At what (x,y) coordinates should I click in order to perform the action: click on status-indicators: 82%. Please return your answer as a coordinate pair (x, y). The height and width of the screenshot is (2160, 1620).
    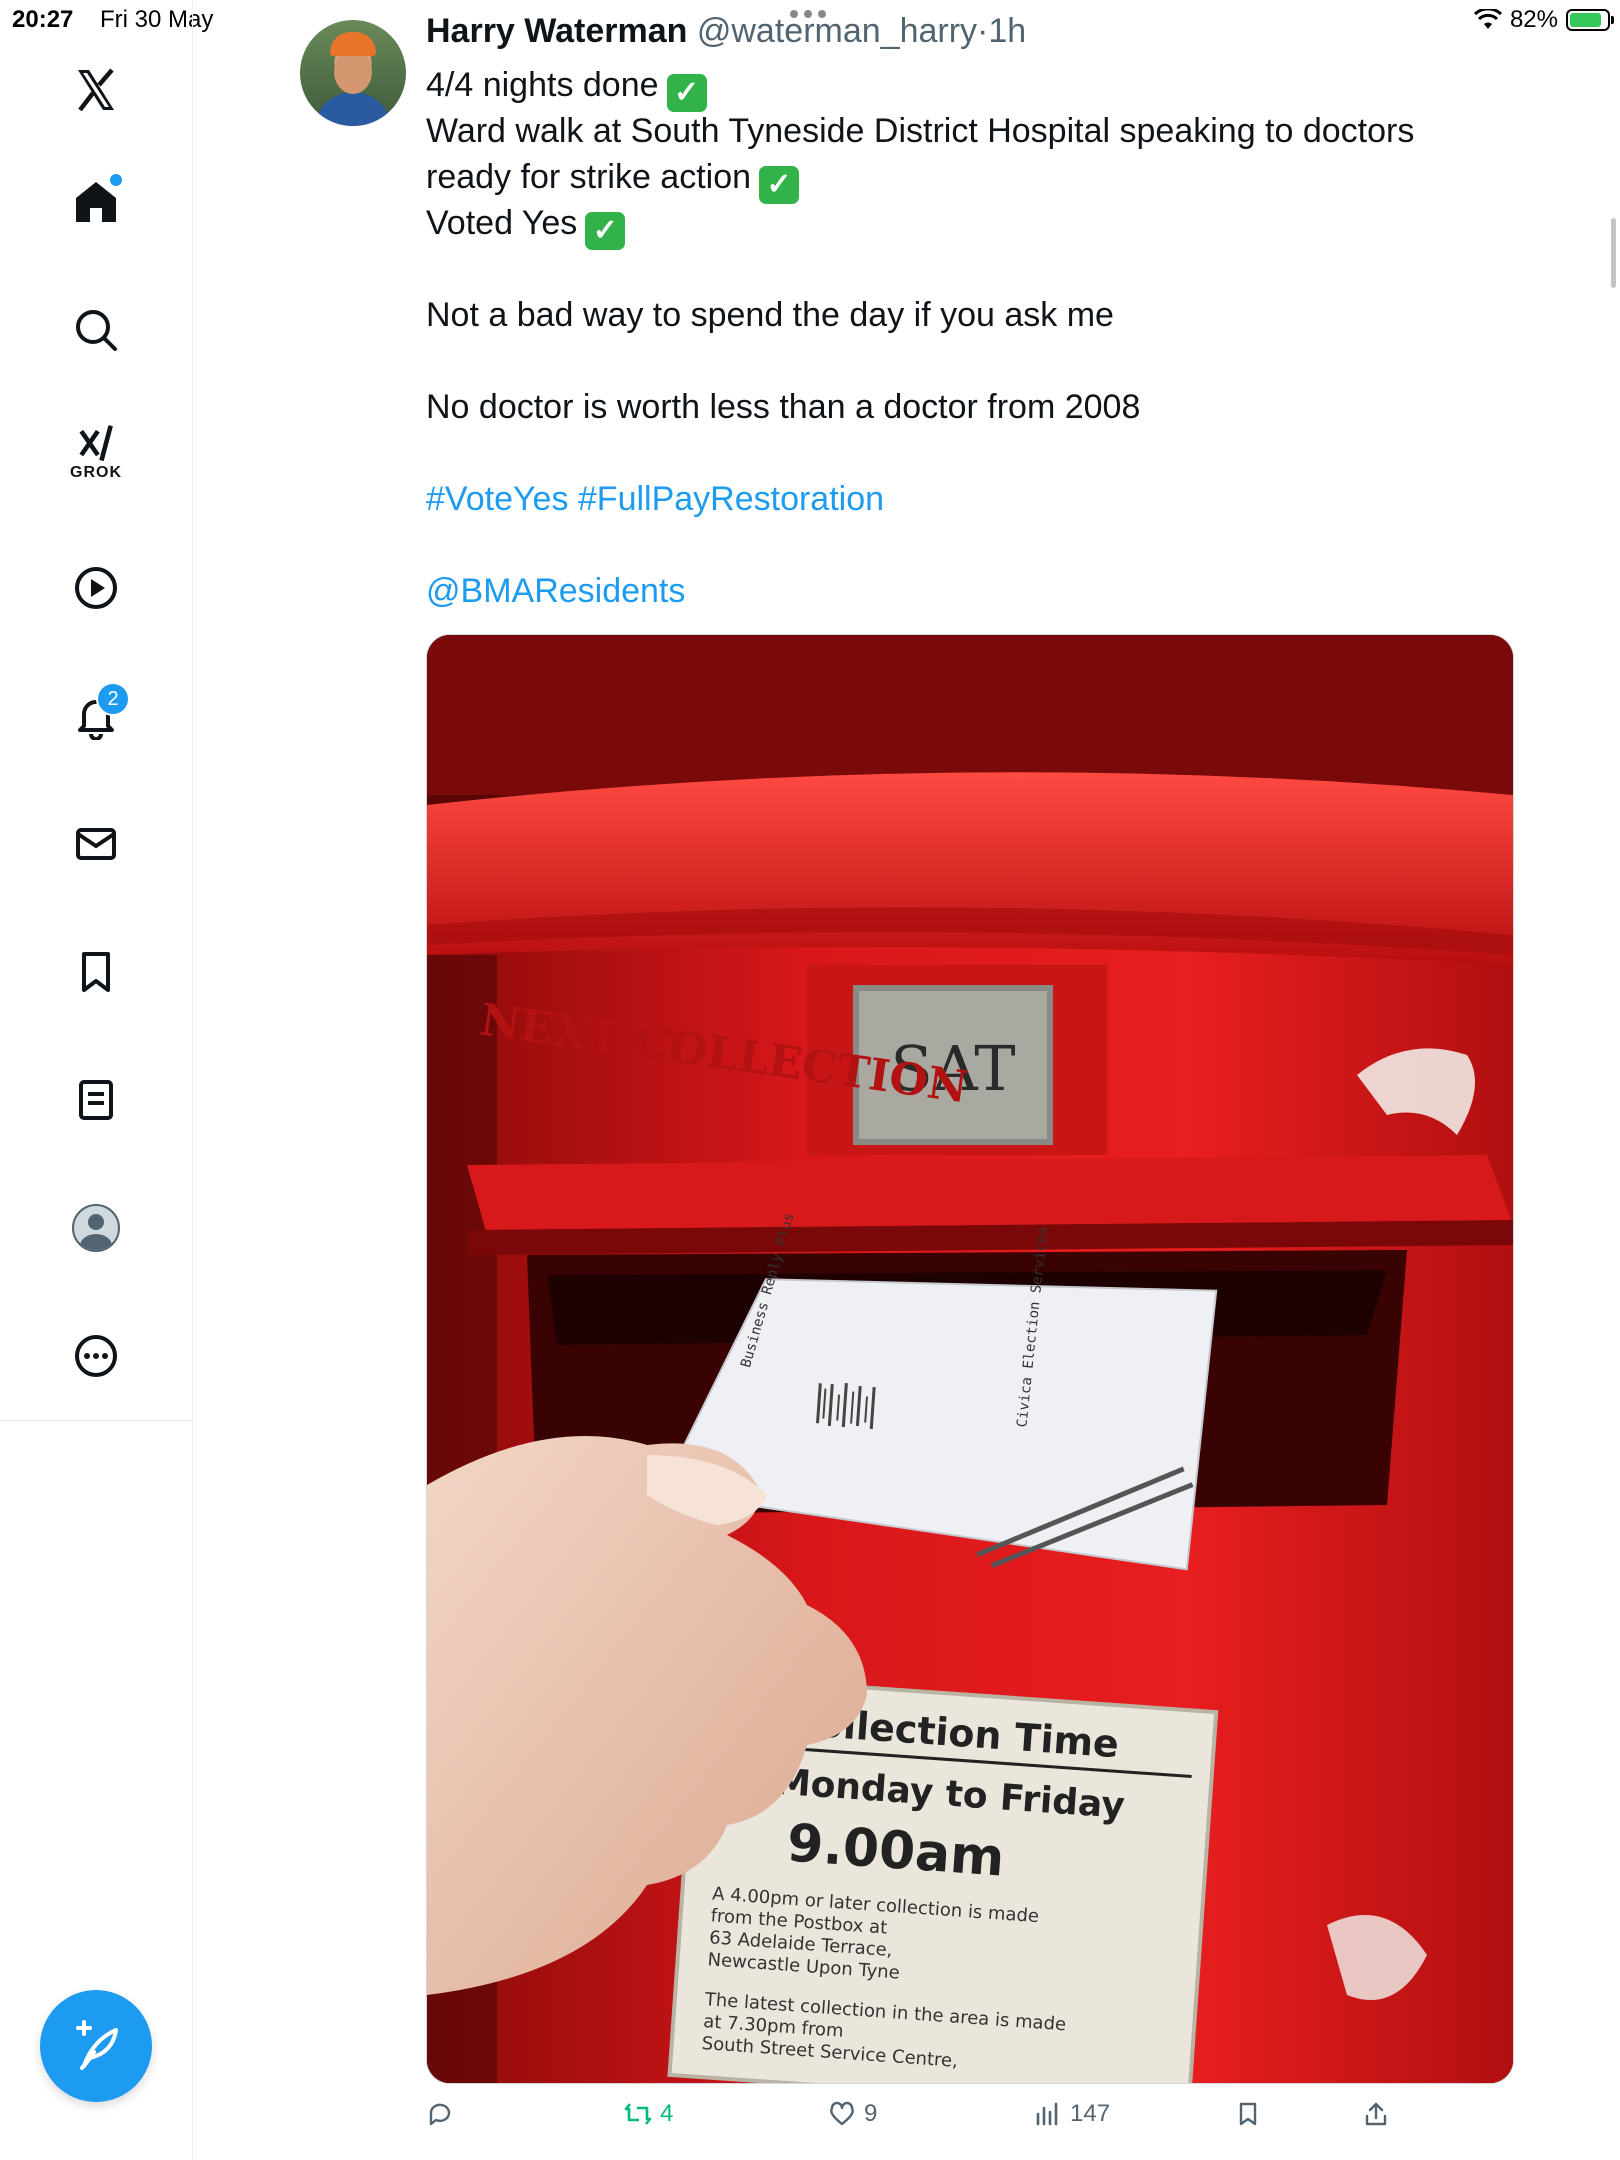
    Looking at the image, I should click on (1543, 20).